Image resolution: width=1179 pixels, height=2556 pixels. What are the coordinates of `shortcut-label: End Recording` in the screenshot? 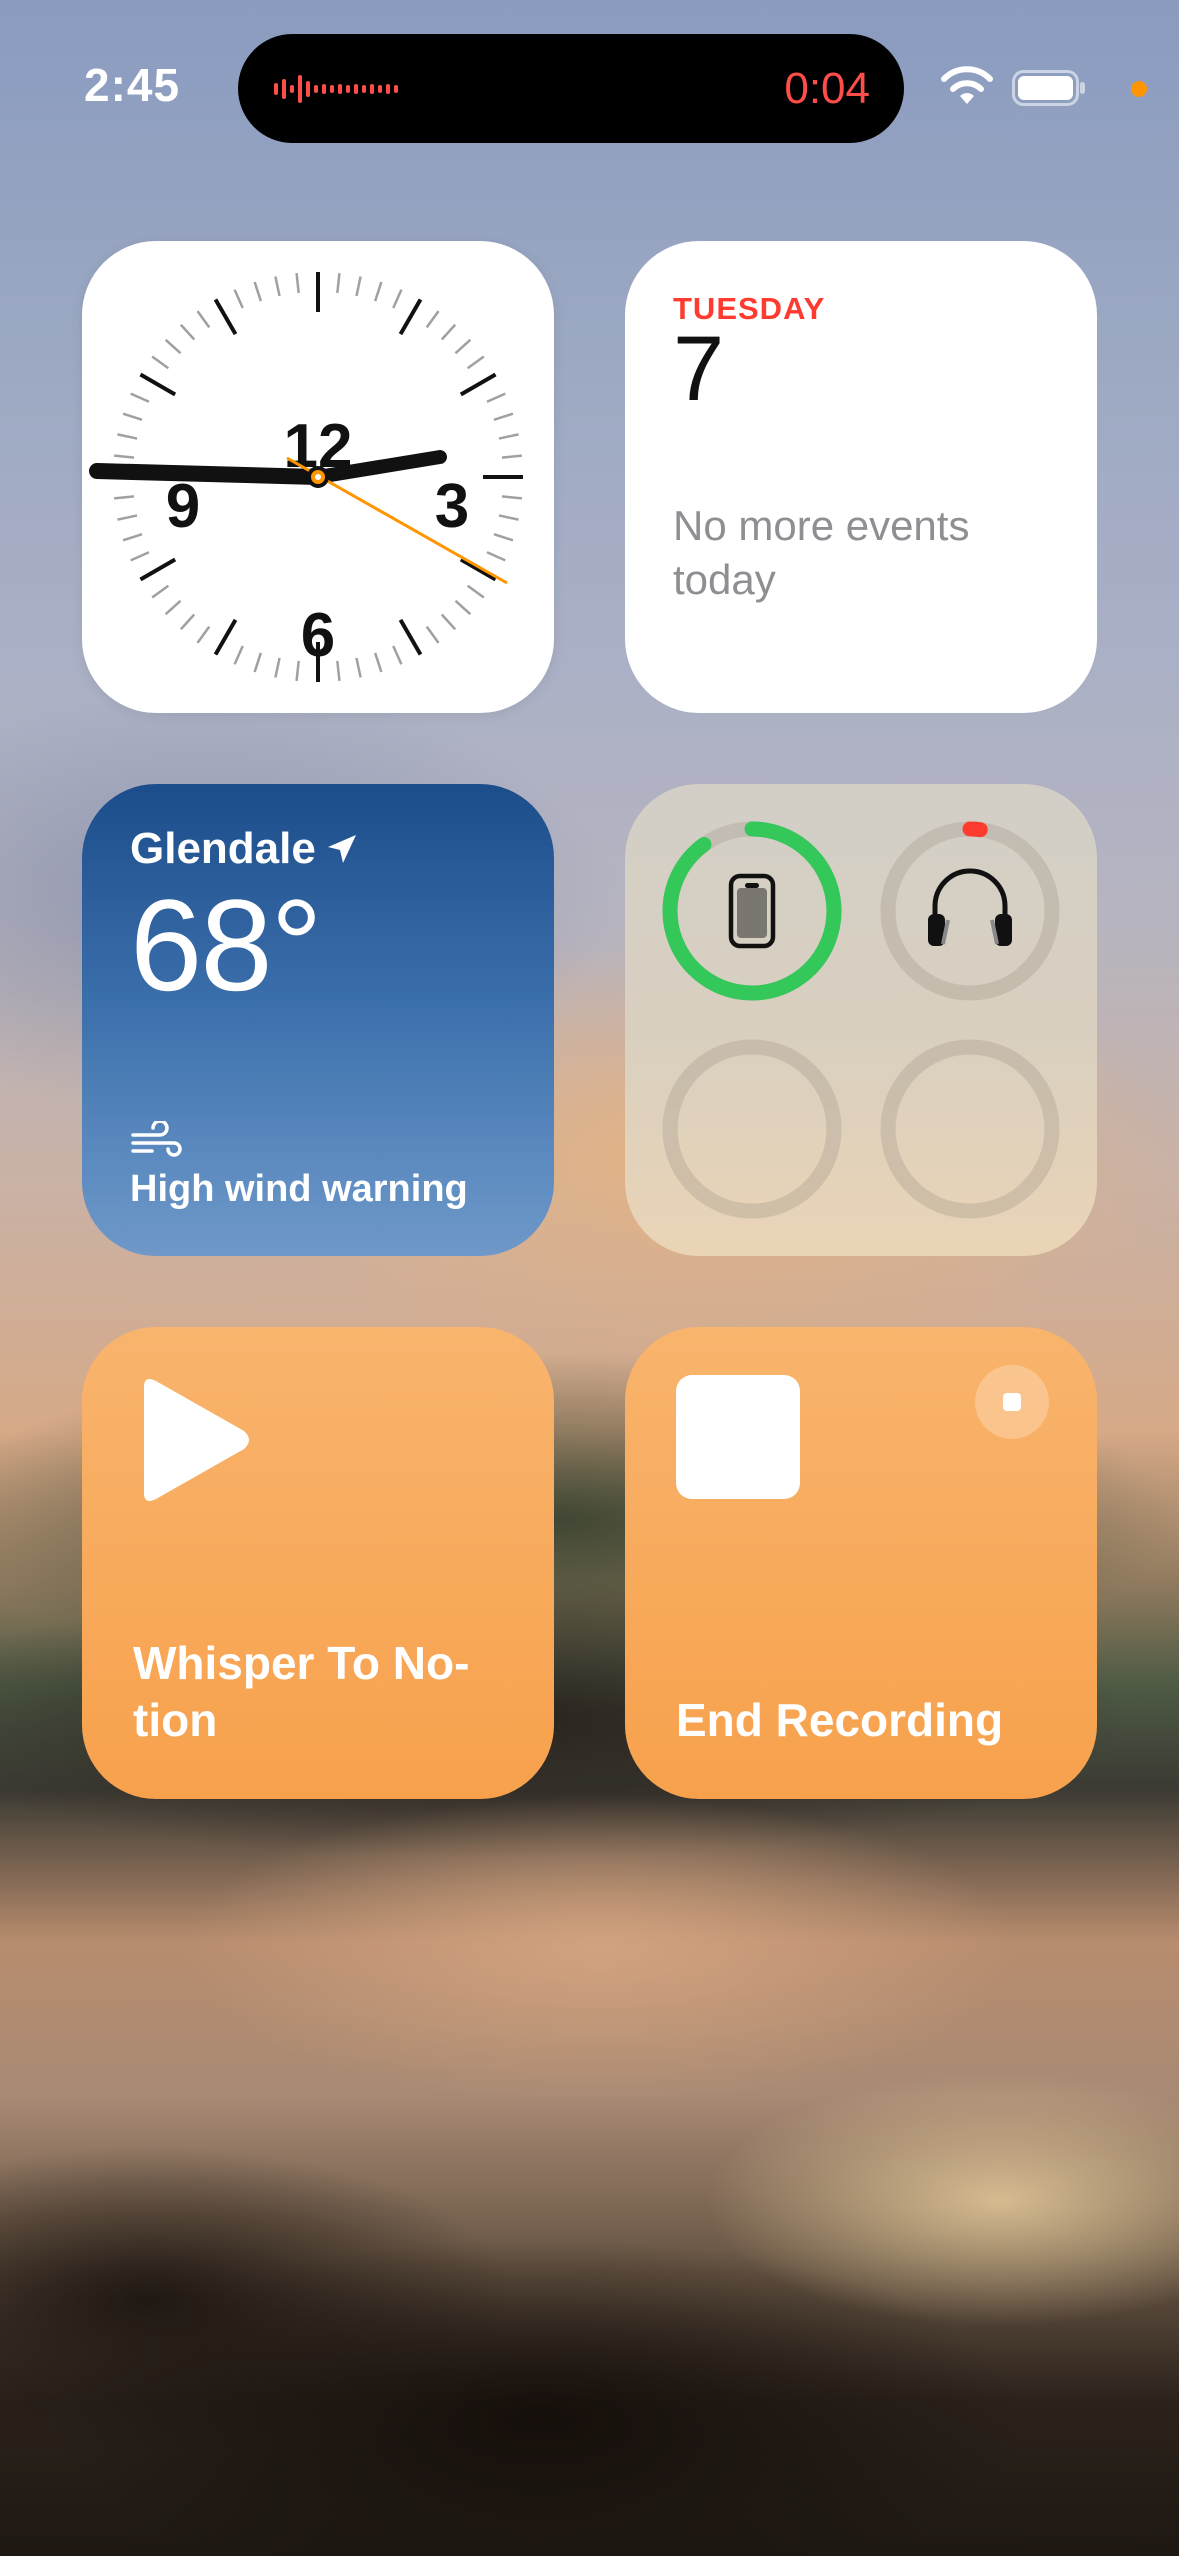 It's located at (840, 1720).